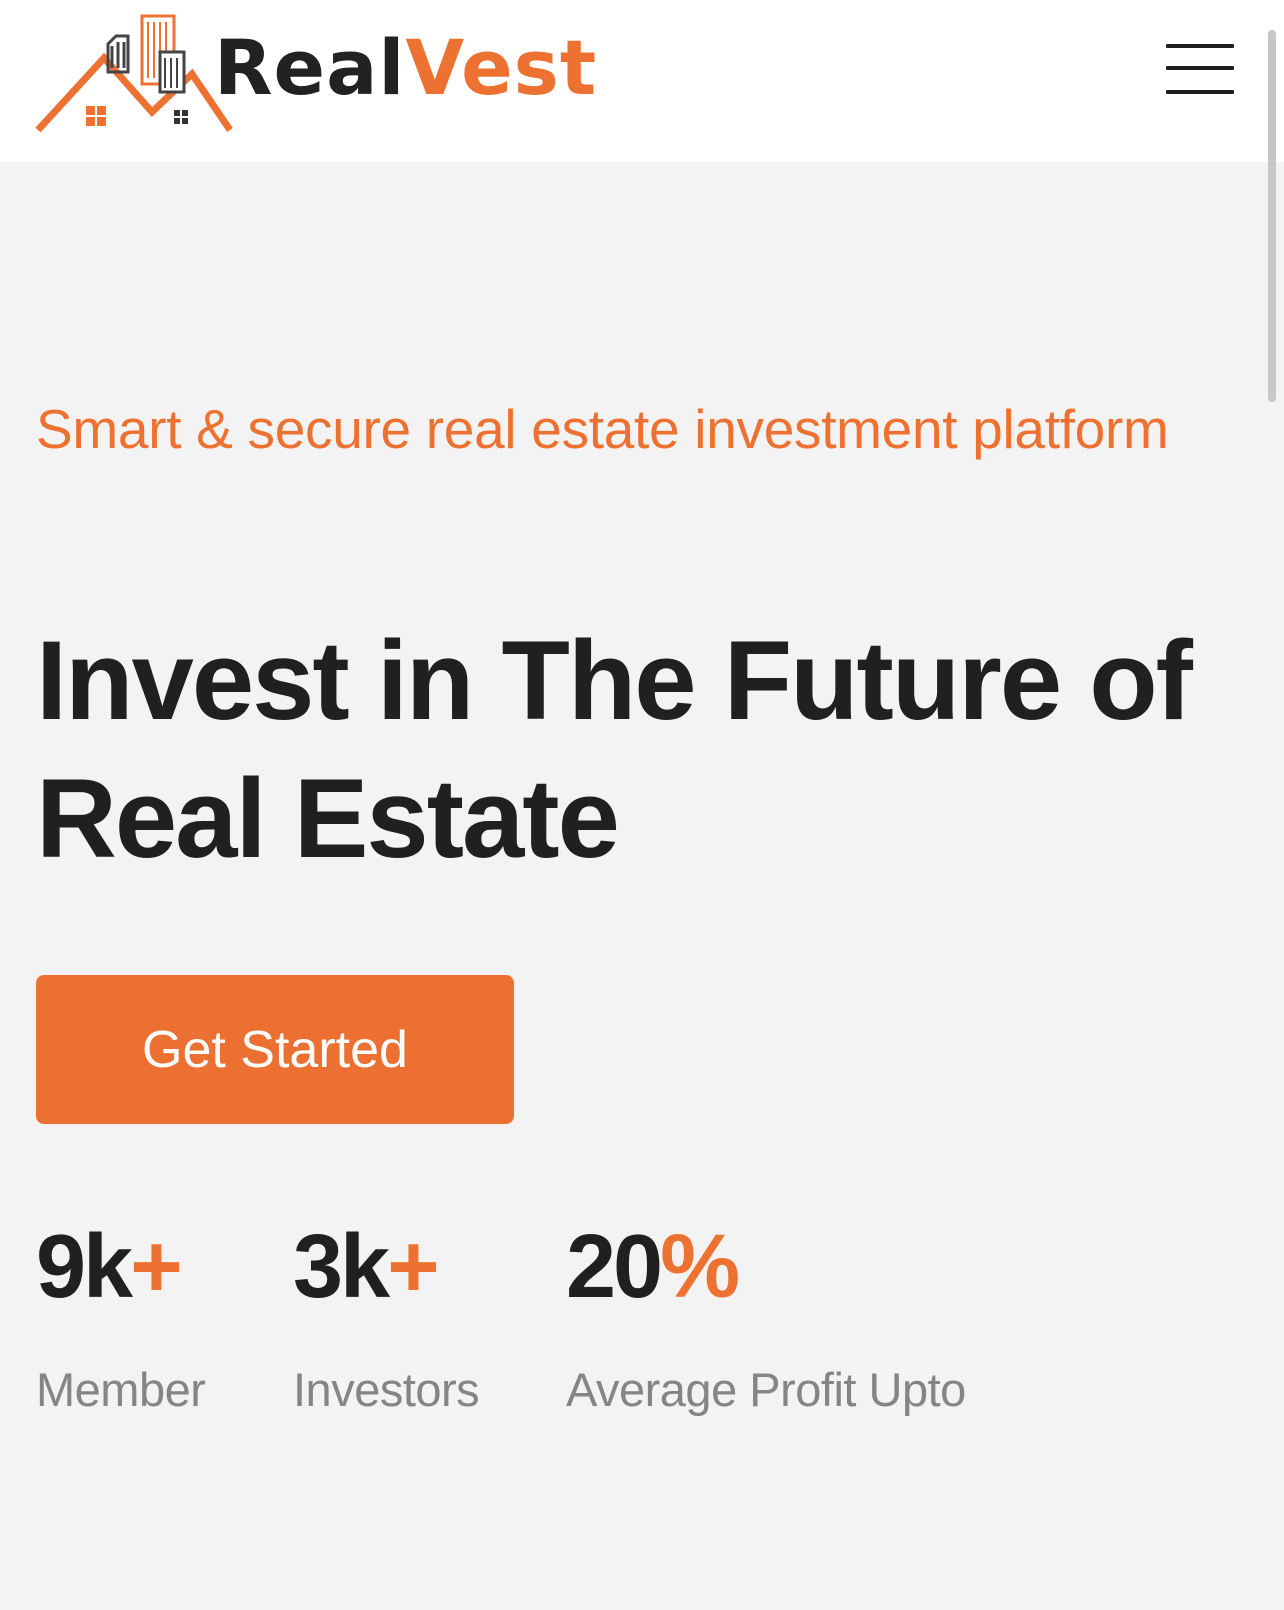  Describe the element at coordinates (84, 1267) in the screenshot. I see `stat-number: 9k` at that location.